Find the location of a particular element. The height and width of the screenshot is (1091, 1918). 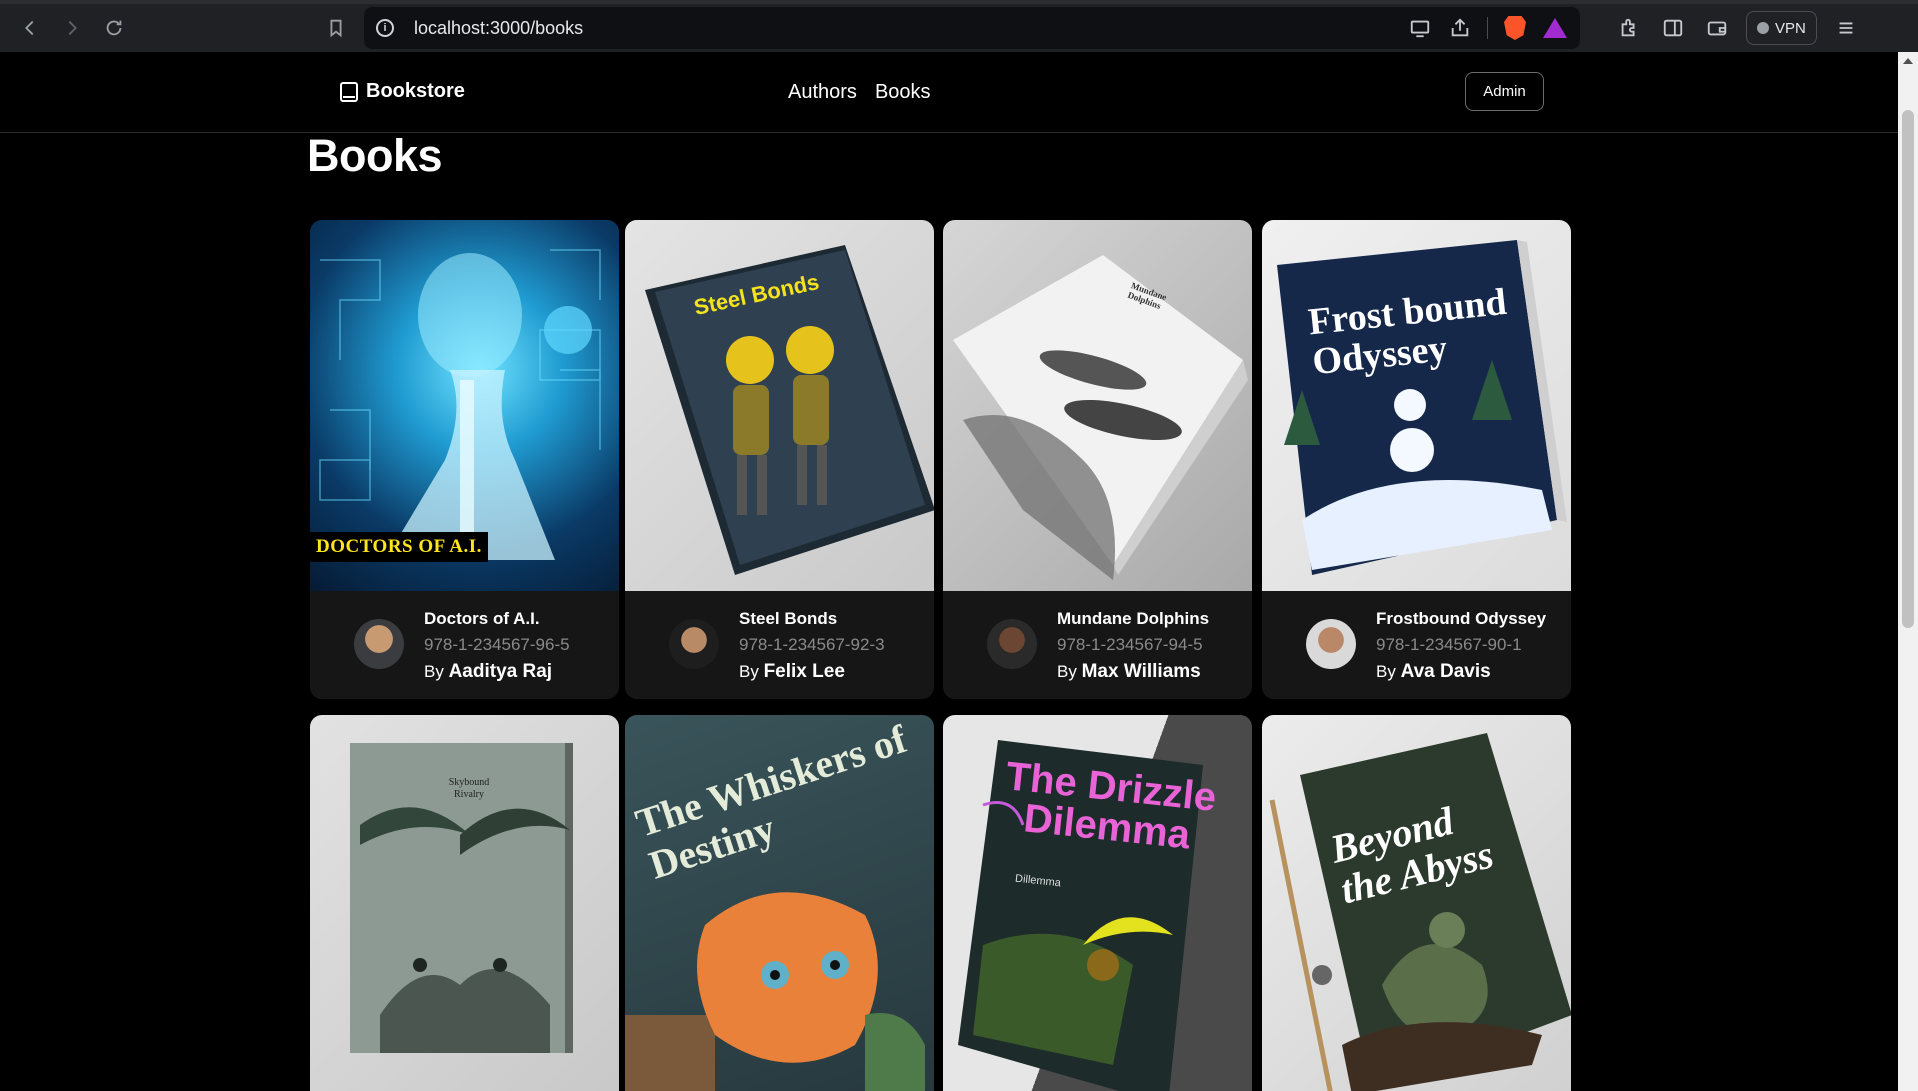

book-author: By Aaditya Raj is located at coordinates (488, 671).